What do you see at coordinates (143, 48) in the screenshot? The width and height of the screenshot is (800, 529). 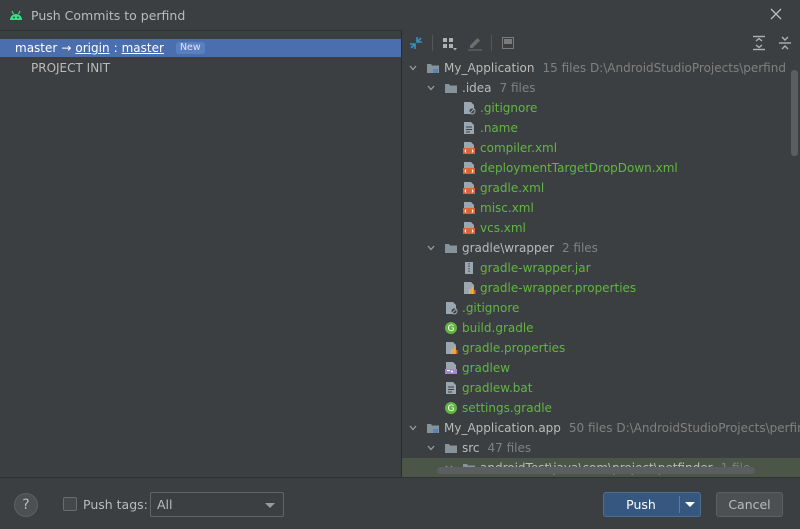 I see `remote-branch-link: master` at bounding box center [143, 48].